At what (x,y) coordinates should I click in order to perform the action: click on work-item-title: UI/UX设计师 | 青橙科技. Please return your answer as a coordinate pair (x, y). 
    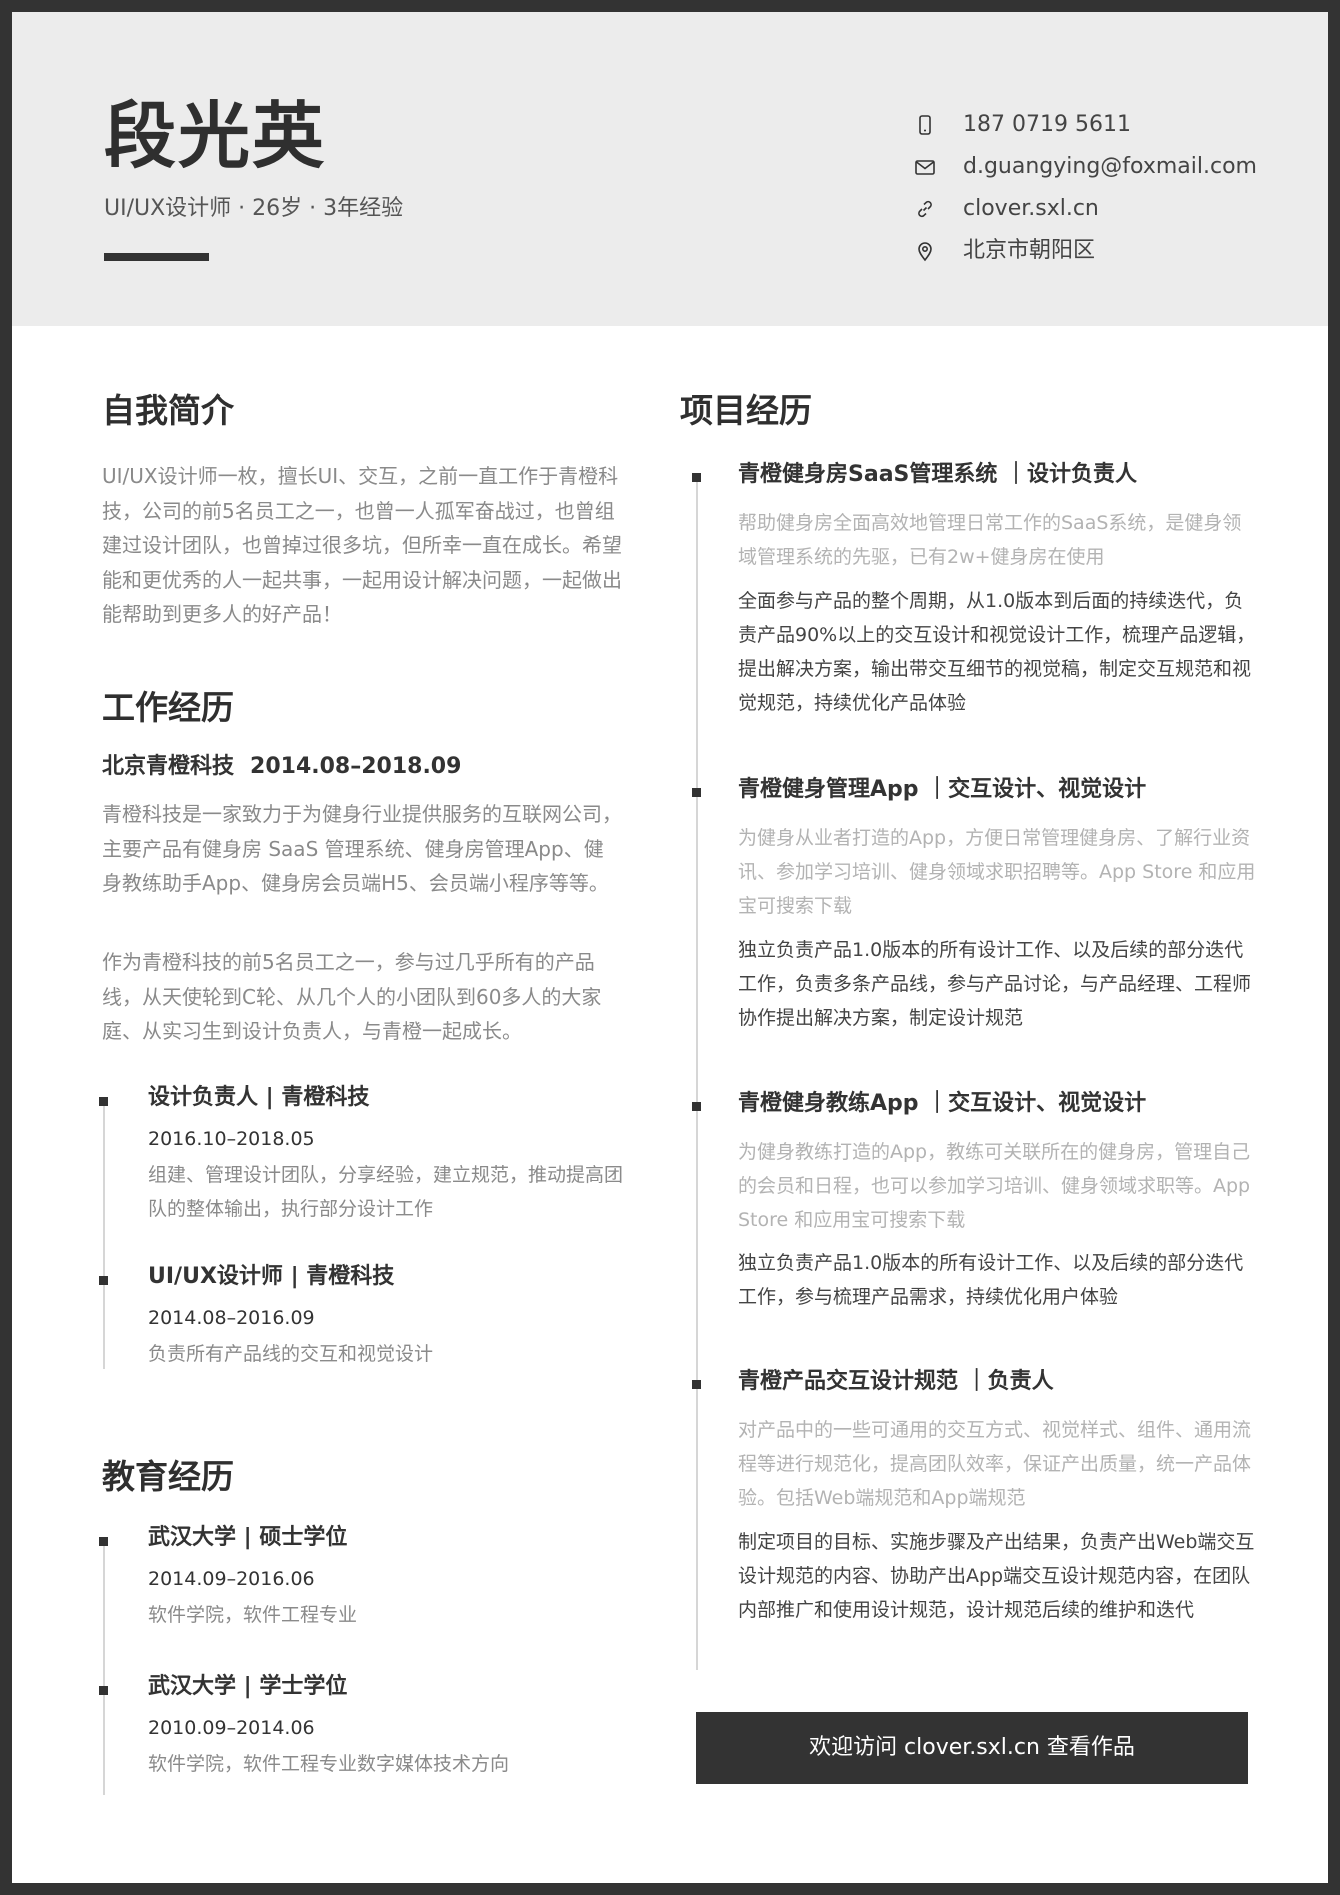
    Looking at the image, I should click on (271, 1276).